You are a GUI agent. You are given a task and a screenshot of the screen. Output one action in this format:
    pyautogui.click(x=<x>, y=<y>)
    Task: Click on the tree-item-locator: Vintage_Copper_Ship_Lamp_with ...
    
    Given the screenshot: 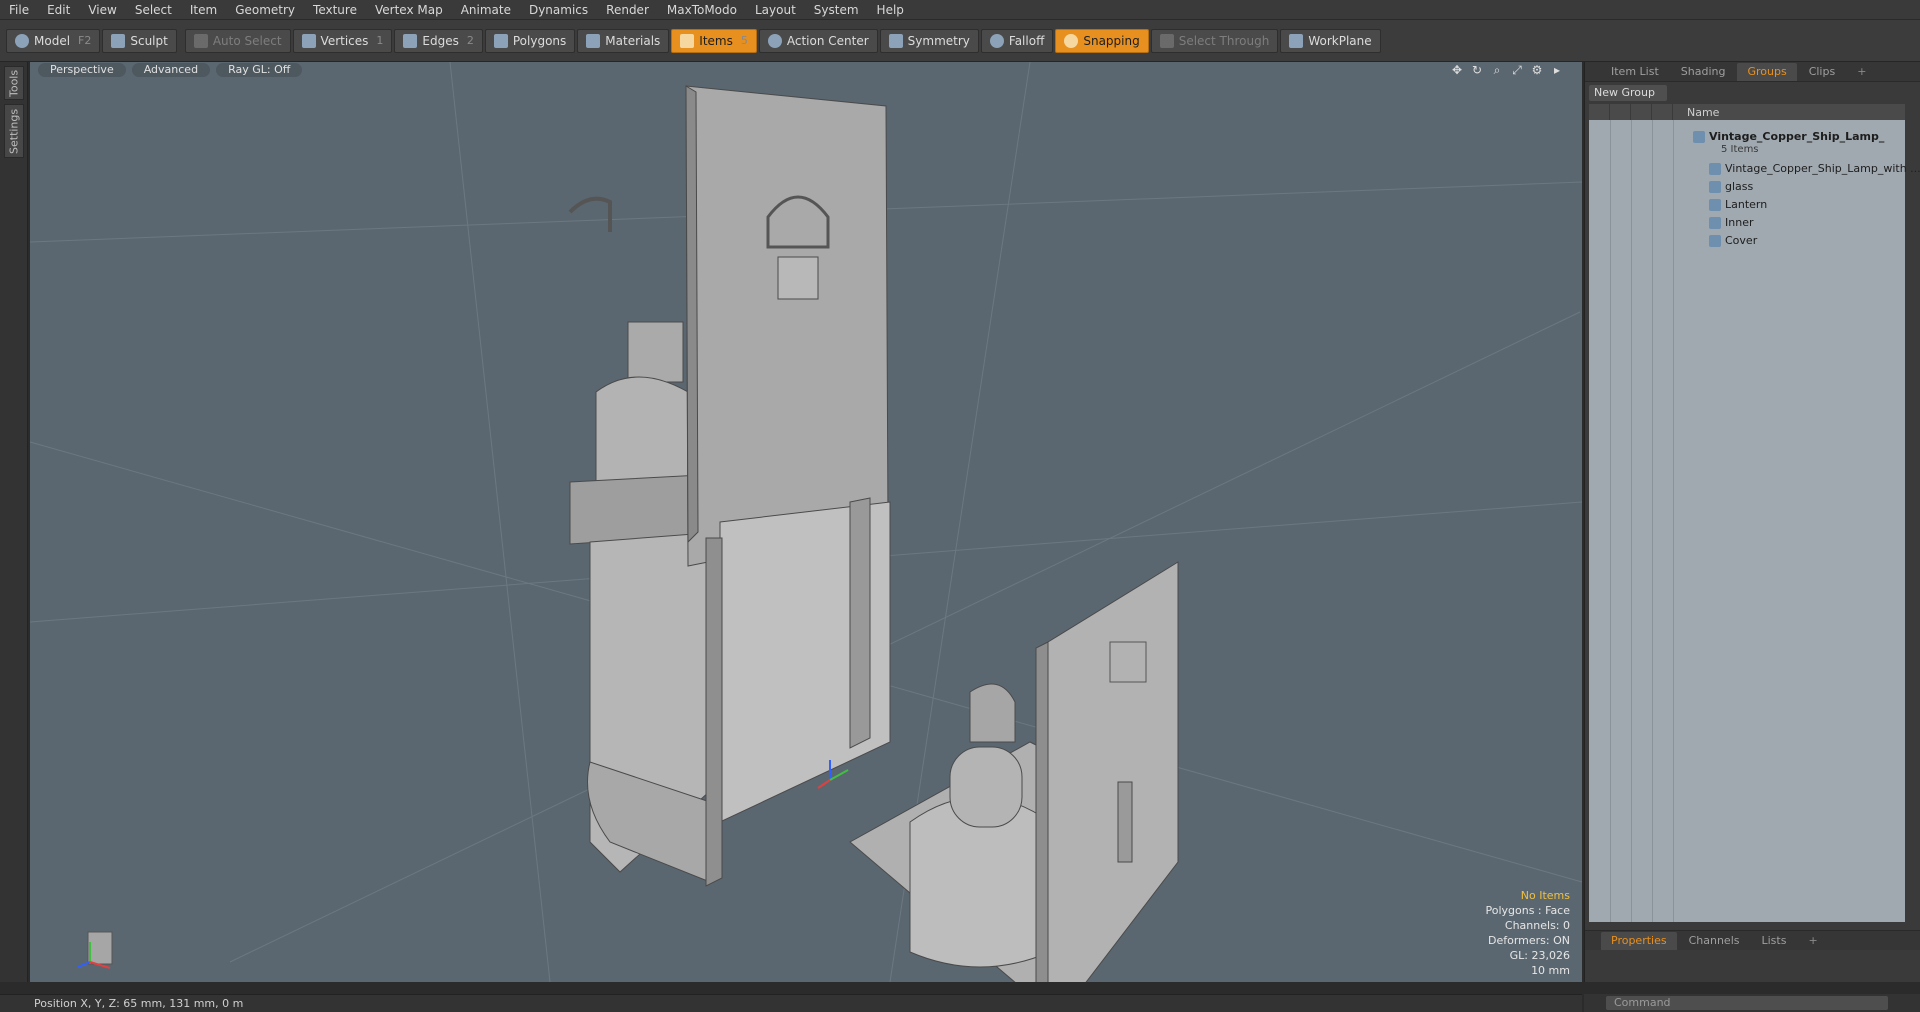 What is the action you would take?
    pyautogui.click(x=1814, y=168)
    